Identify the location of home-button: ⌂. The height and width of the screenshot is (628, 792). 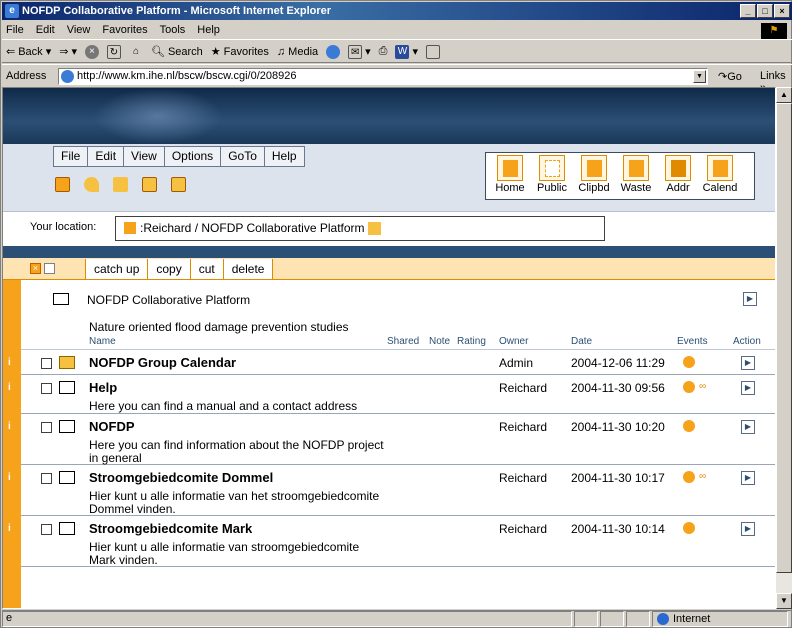
(136, 52).